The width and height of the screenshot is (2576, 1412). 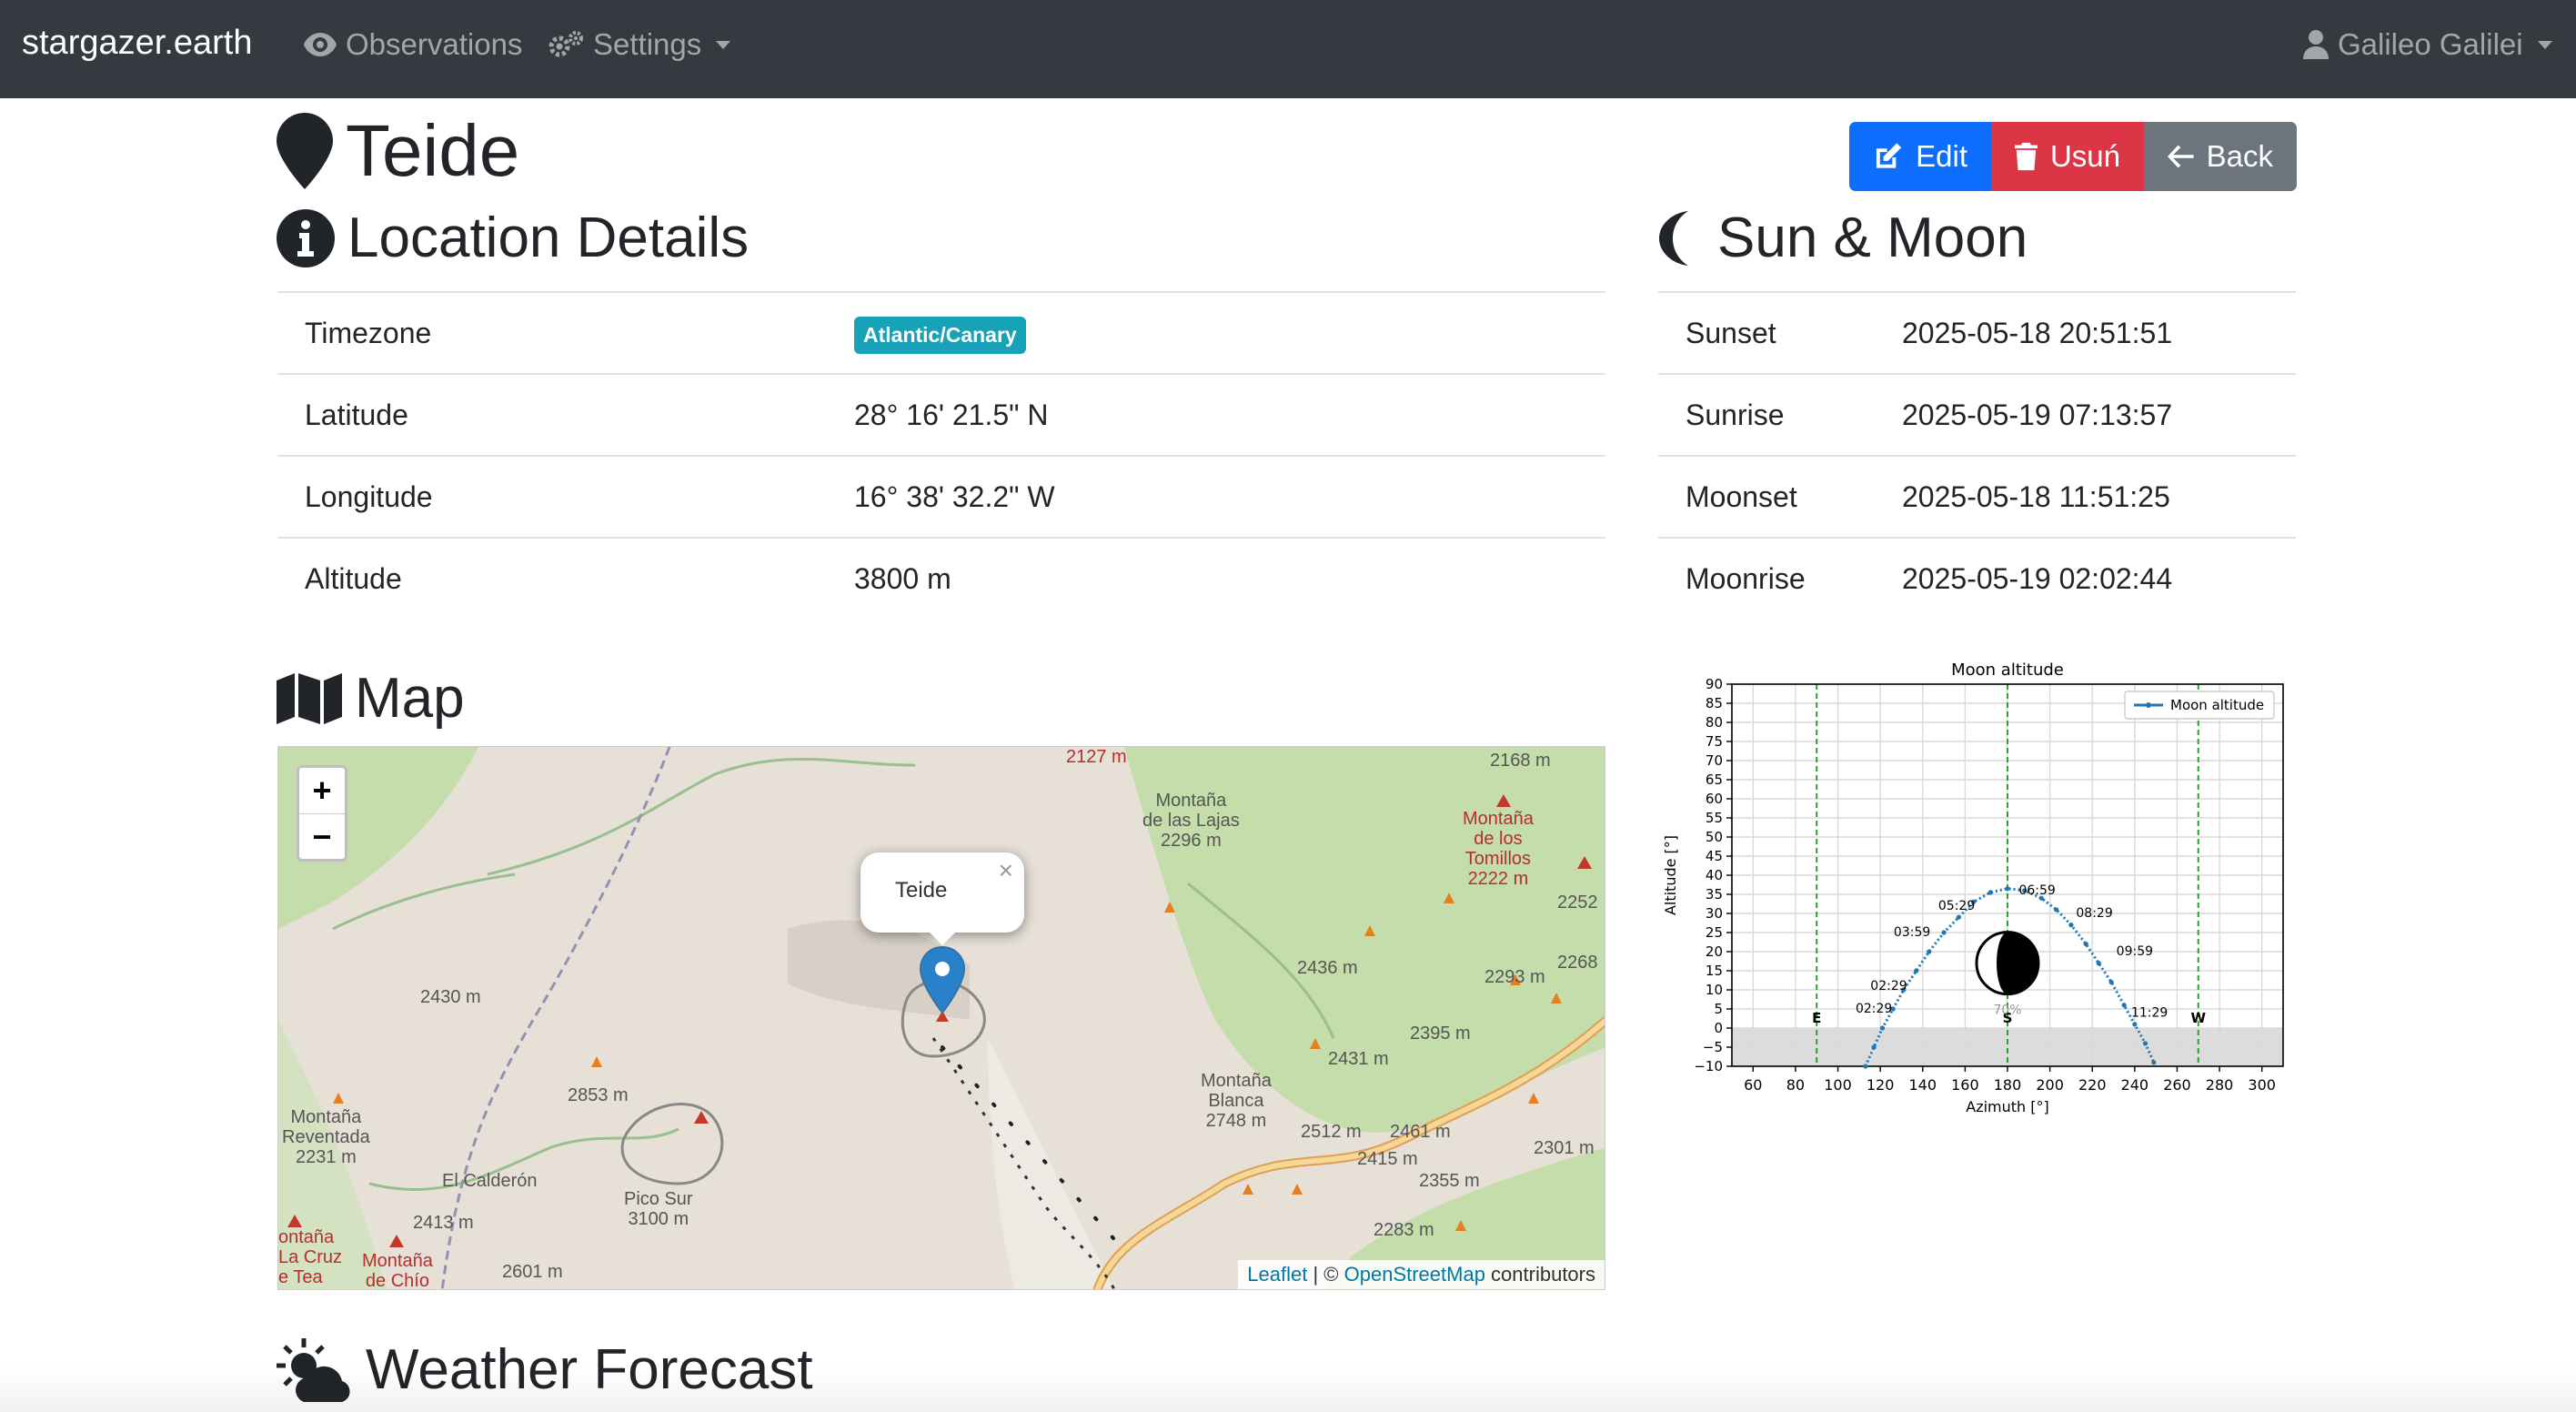 What do you see at coordinates (1874, 1009) in the screenshot?
I see `time-label: 02:29` at bounding box center [1874, 1009].